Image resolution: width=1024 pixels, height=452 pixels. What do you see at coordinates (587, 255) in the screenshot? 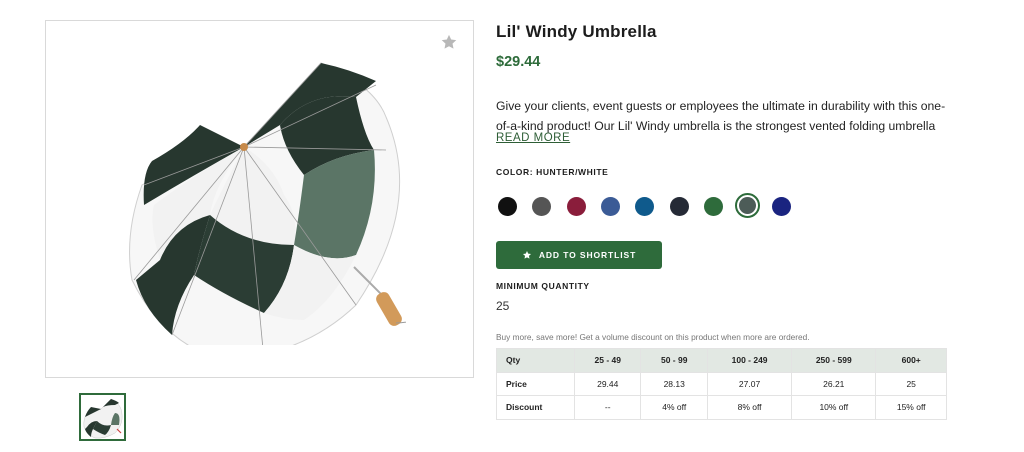
I see `shortlist-button-label: ADD TO SHORTLIST` at bounding box center [587, 255].